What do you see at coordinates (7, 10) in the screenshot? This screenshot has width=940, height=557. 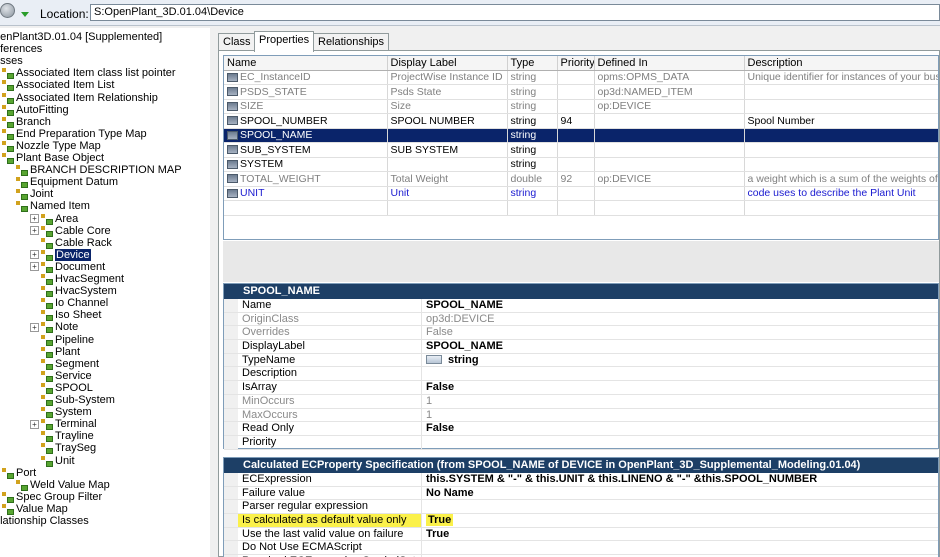 I see `back-button` at bounding box center [7, 10].